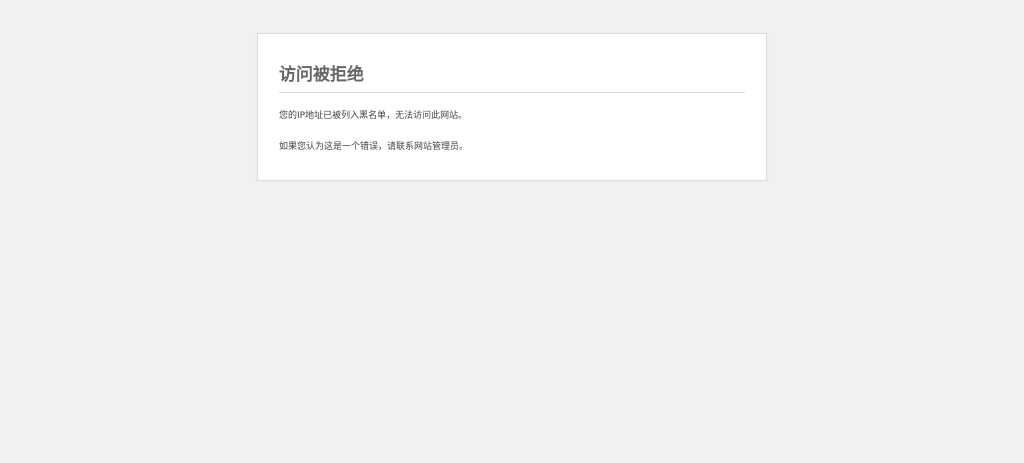  I want to click on contact-message: 如果您认为这是一个错误，请联系网站管理员。, so click(374, 147).